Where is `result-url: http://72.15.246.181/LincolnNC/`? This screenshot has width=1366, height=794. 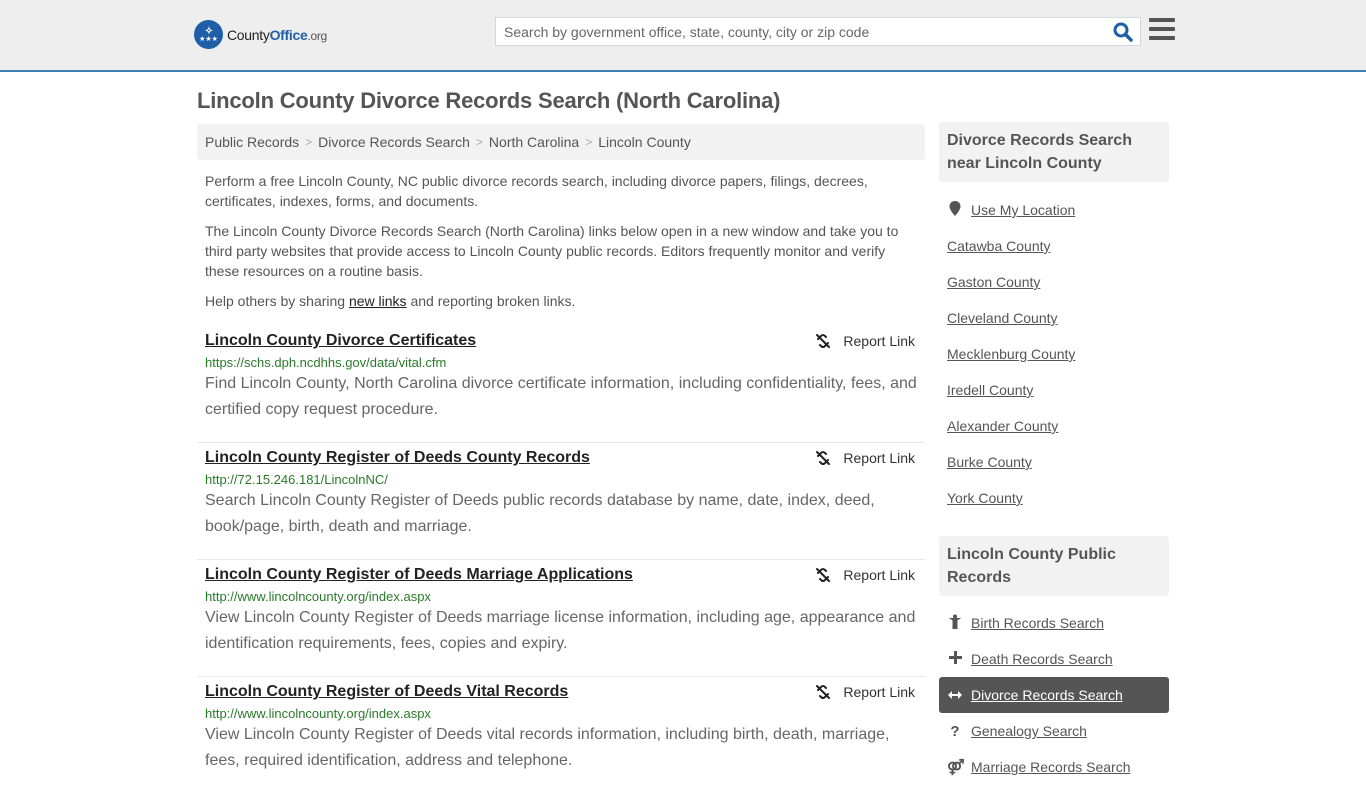
result-url: http://72.15.246.181/LincolnNC/ is located at coordinates (296, 479).